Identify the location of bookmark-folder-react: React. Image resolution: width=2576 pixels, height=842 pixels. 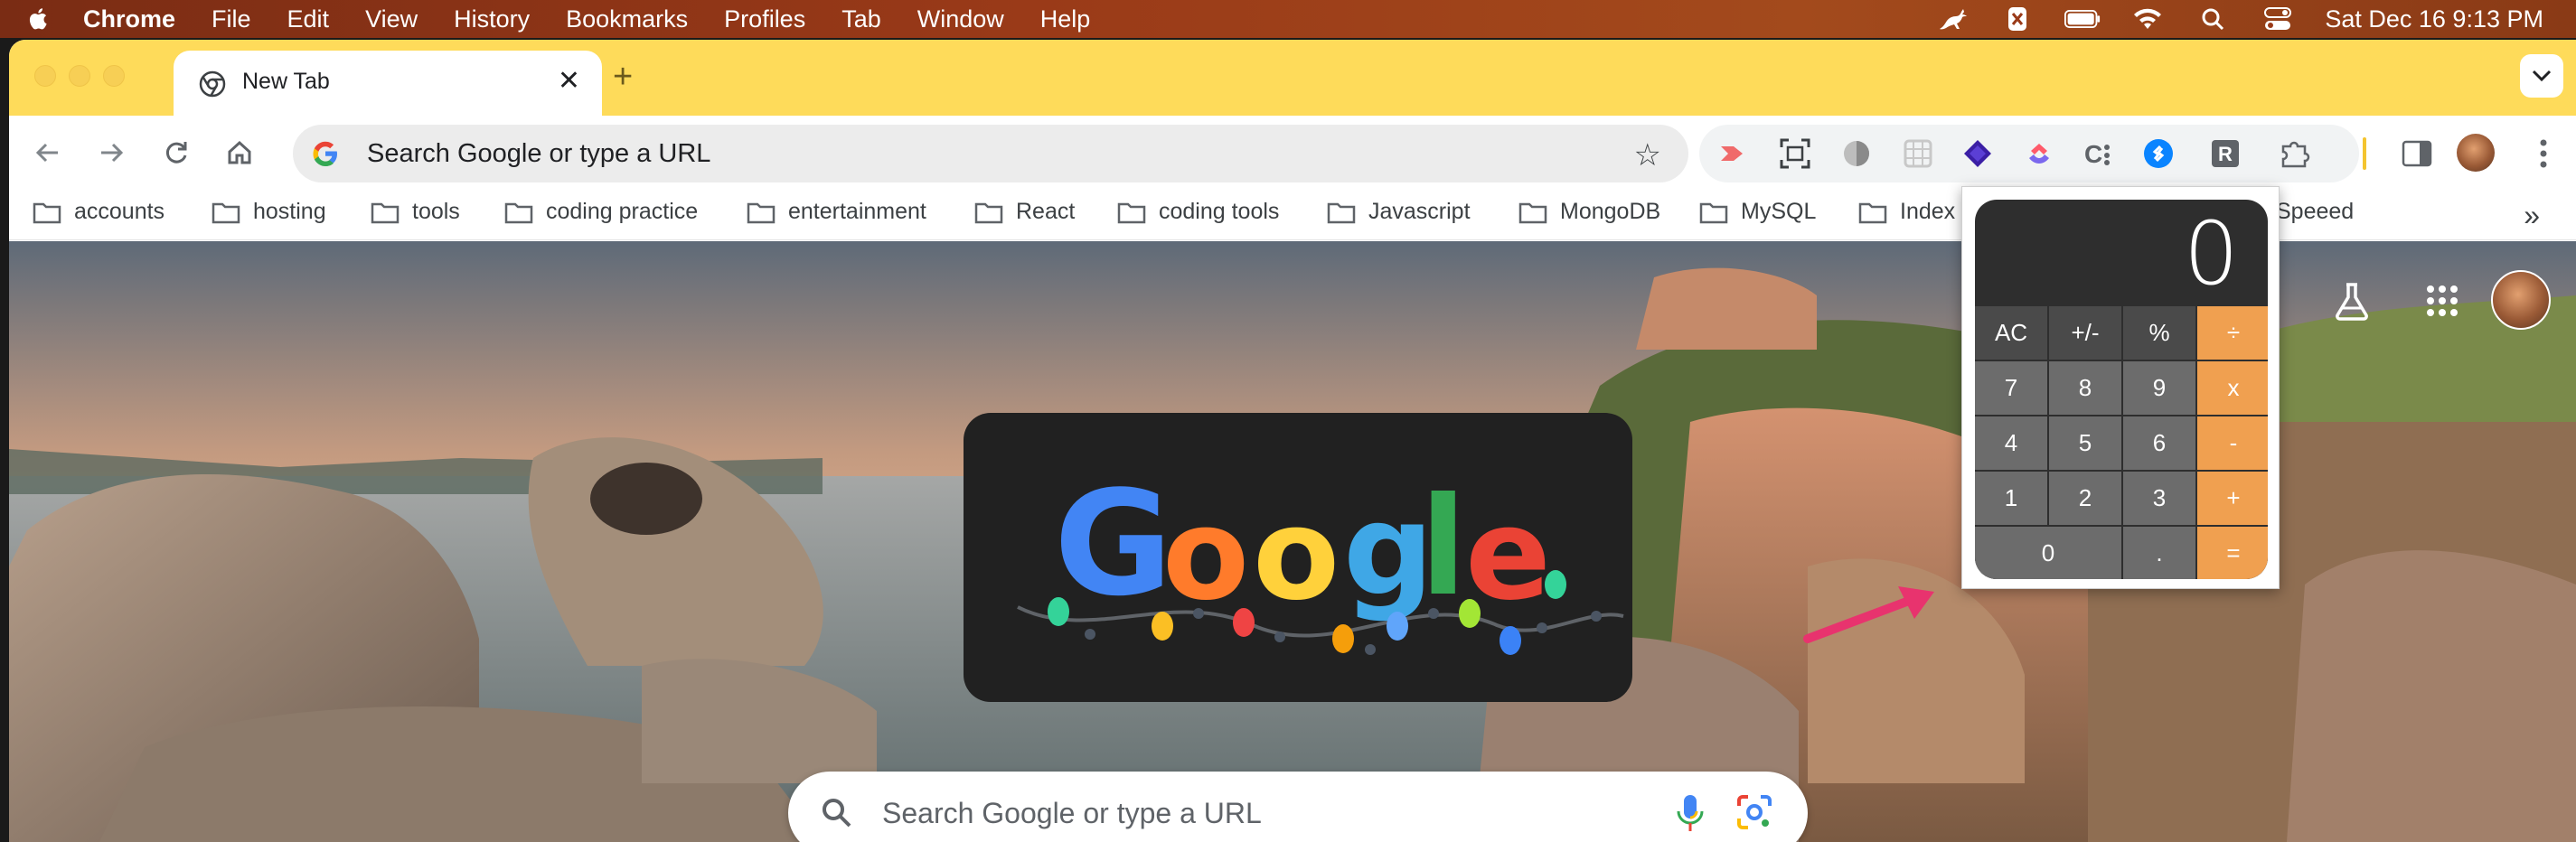
(1024, 212).